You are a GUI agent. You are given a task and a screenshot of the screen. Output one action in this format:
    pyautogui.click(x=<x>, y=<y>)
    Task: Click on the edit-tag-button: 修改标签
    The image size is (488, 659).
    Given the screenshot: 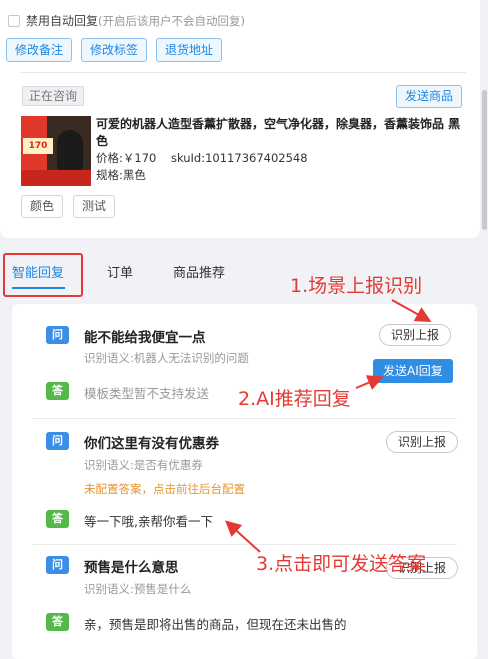 What is the action you would take?
    pyautogui.click(x=114, y=50)
    